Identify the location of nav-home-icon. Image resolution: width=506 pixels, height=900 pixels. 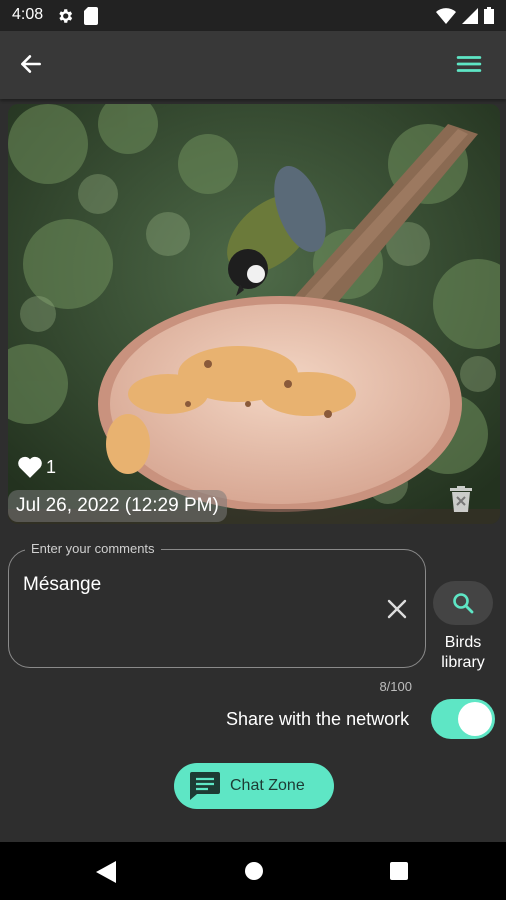
(254, 871).